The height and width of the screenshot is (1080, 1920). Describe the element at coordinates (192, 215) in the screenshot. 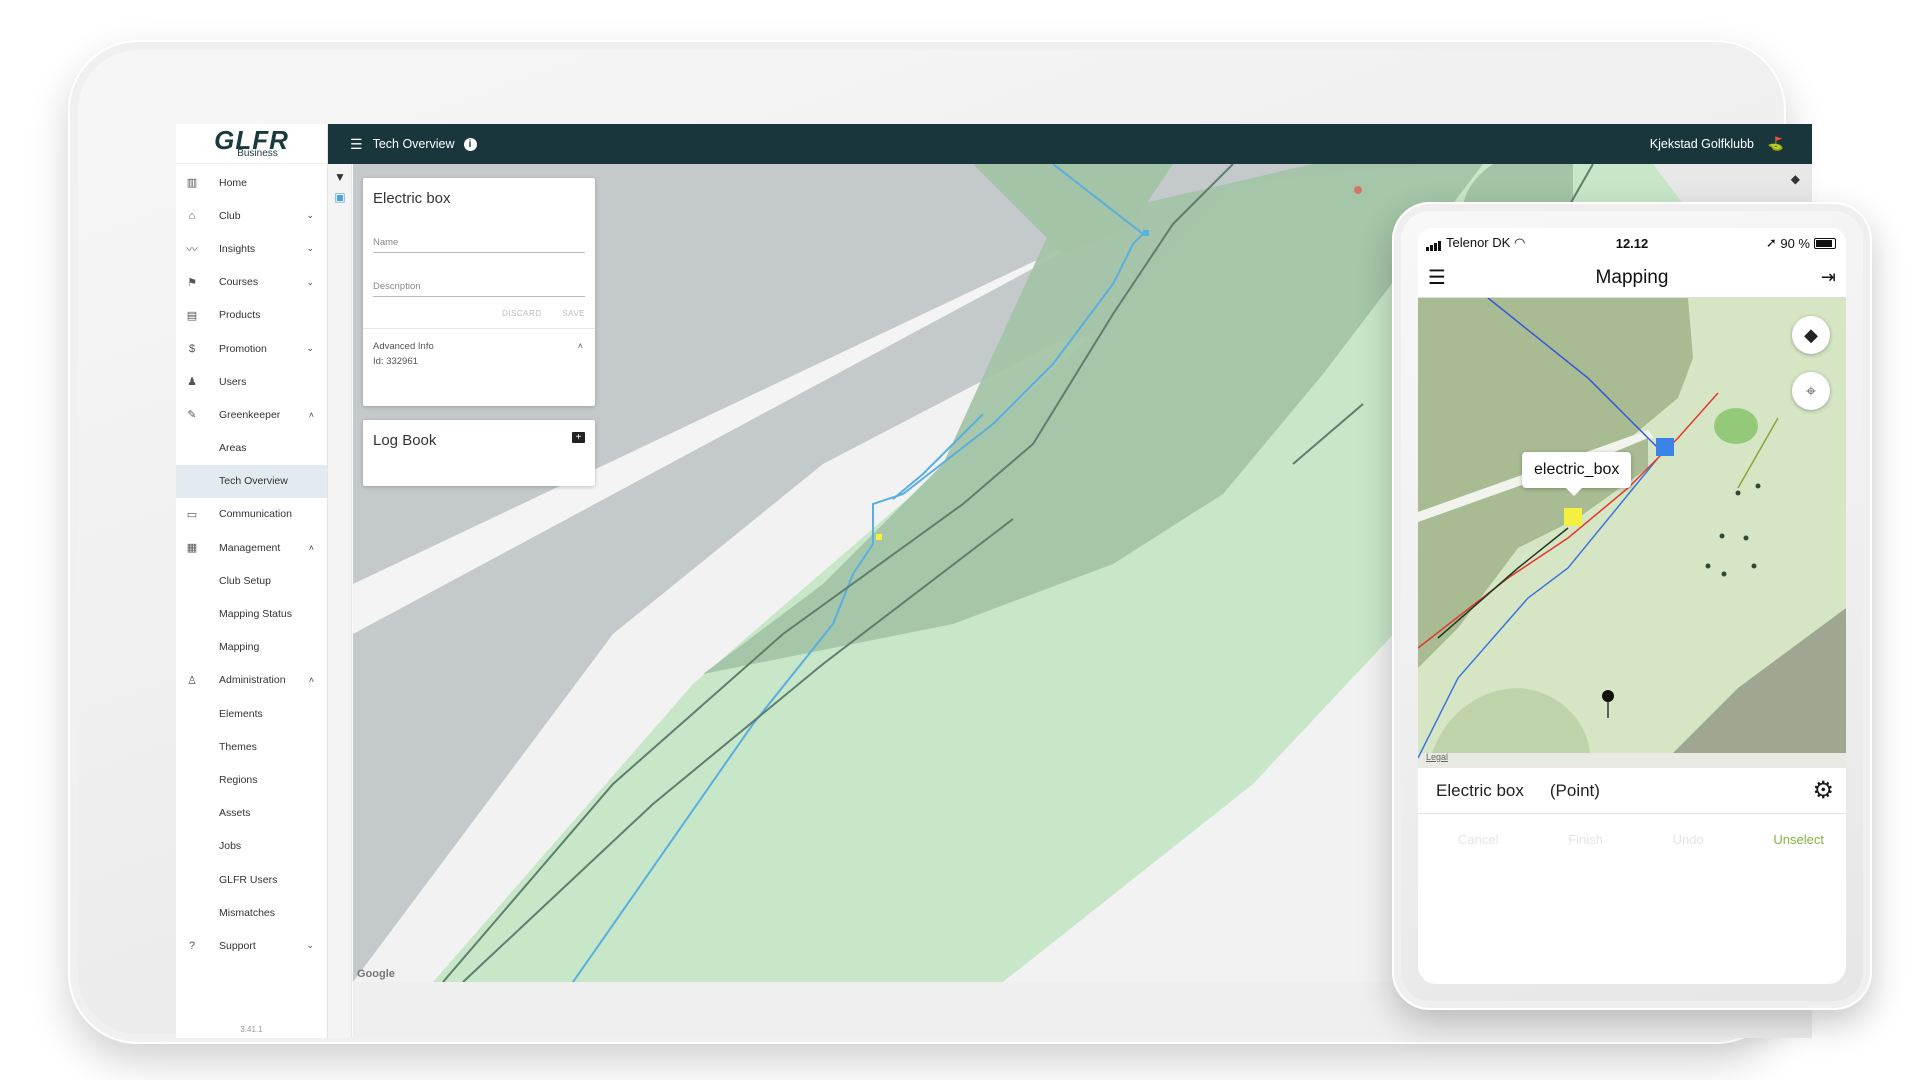

I see `club-icon: ⌂` at that location.